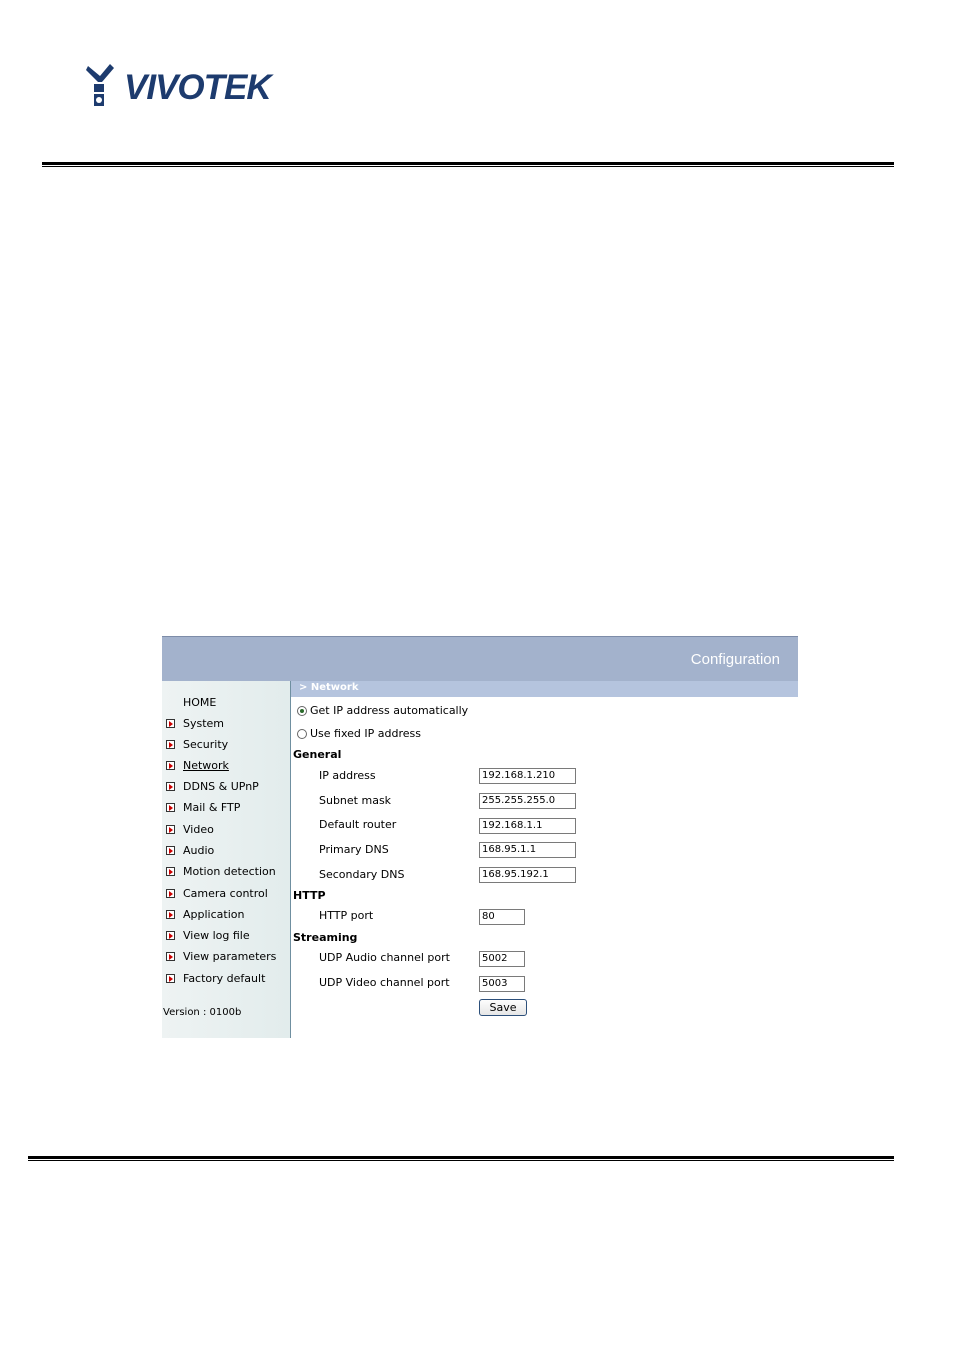 The height and width of the screenshot is (1350, 954). What do you see at coordinates (202, 1012) in the screenshot?
I see `version-label: Version : 0100b` at bounding box center [202, 1012].